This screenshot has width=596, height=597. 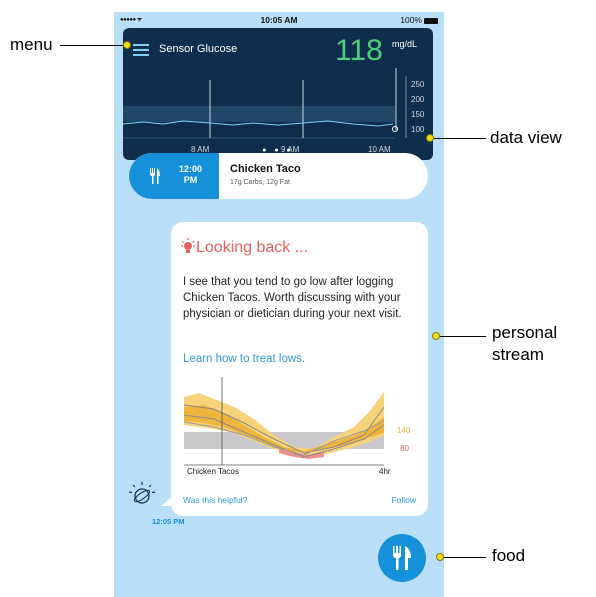 I want to click on callout-line-menu, so click(x=93, y=45).